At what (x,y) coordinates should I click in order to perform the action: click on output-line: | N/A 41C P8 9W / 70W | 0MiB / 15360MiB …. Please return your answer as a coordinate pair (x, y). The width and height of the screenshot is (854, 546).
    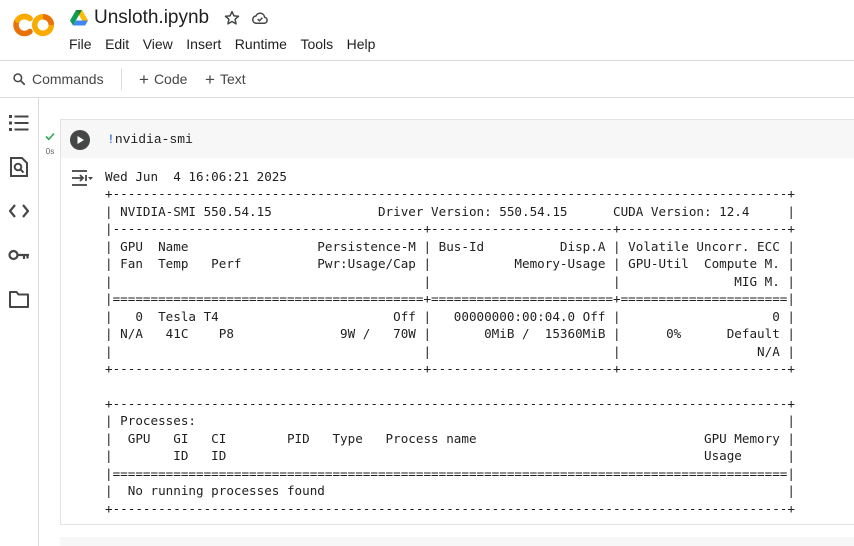
    Looking at the image, I should click on (450, 334).